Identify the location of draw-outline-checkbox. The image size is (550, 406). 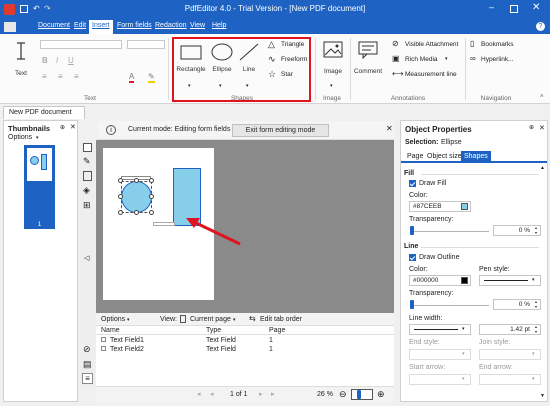
(412, 257).